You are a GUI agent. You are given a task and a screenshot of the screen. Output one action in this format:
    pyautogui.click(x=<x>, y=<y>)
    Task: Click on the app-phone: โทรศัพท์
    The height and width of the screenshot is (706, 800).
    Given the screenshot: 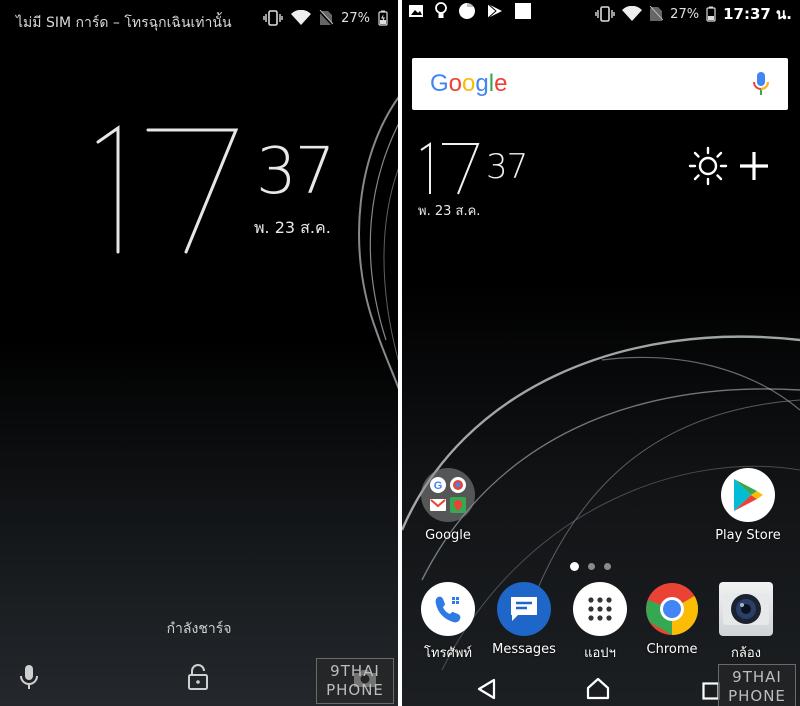 What is the action you would take?
    pyautogui.click(x=448, y=622)
    